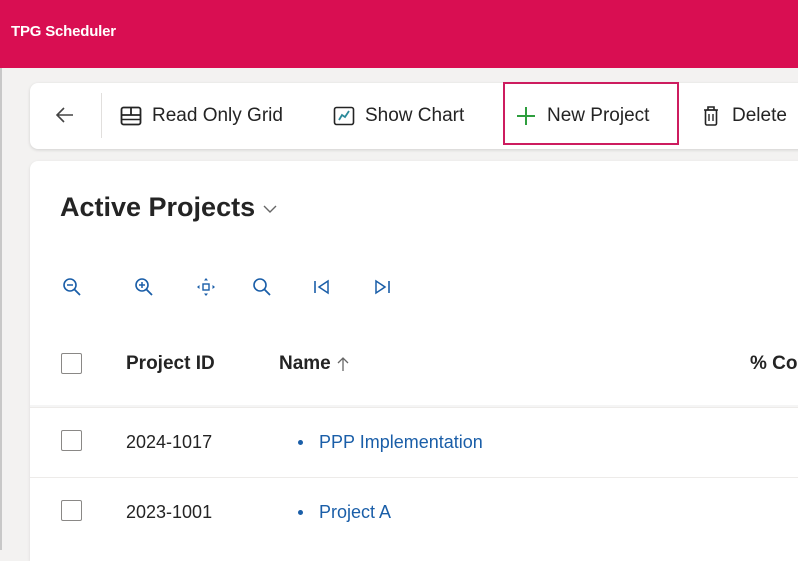 The height and width of the screenshot is (561, 798). Describe the element at coordinates (217, 115) in the screenshot. I see `read-only-grid-label: Read Only Grid` at that location.